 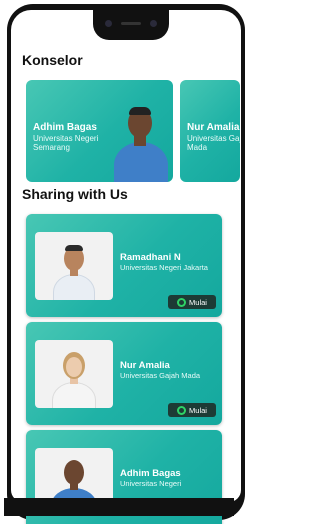 What do you see at coordinates (160, 375) in the screenshot?
I see `sharing-university: Universitas Gajah Mada` at bounding box center [160, 375].